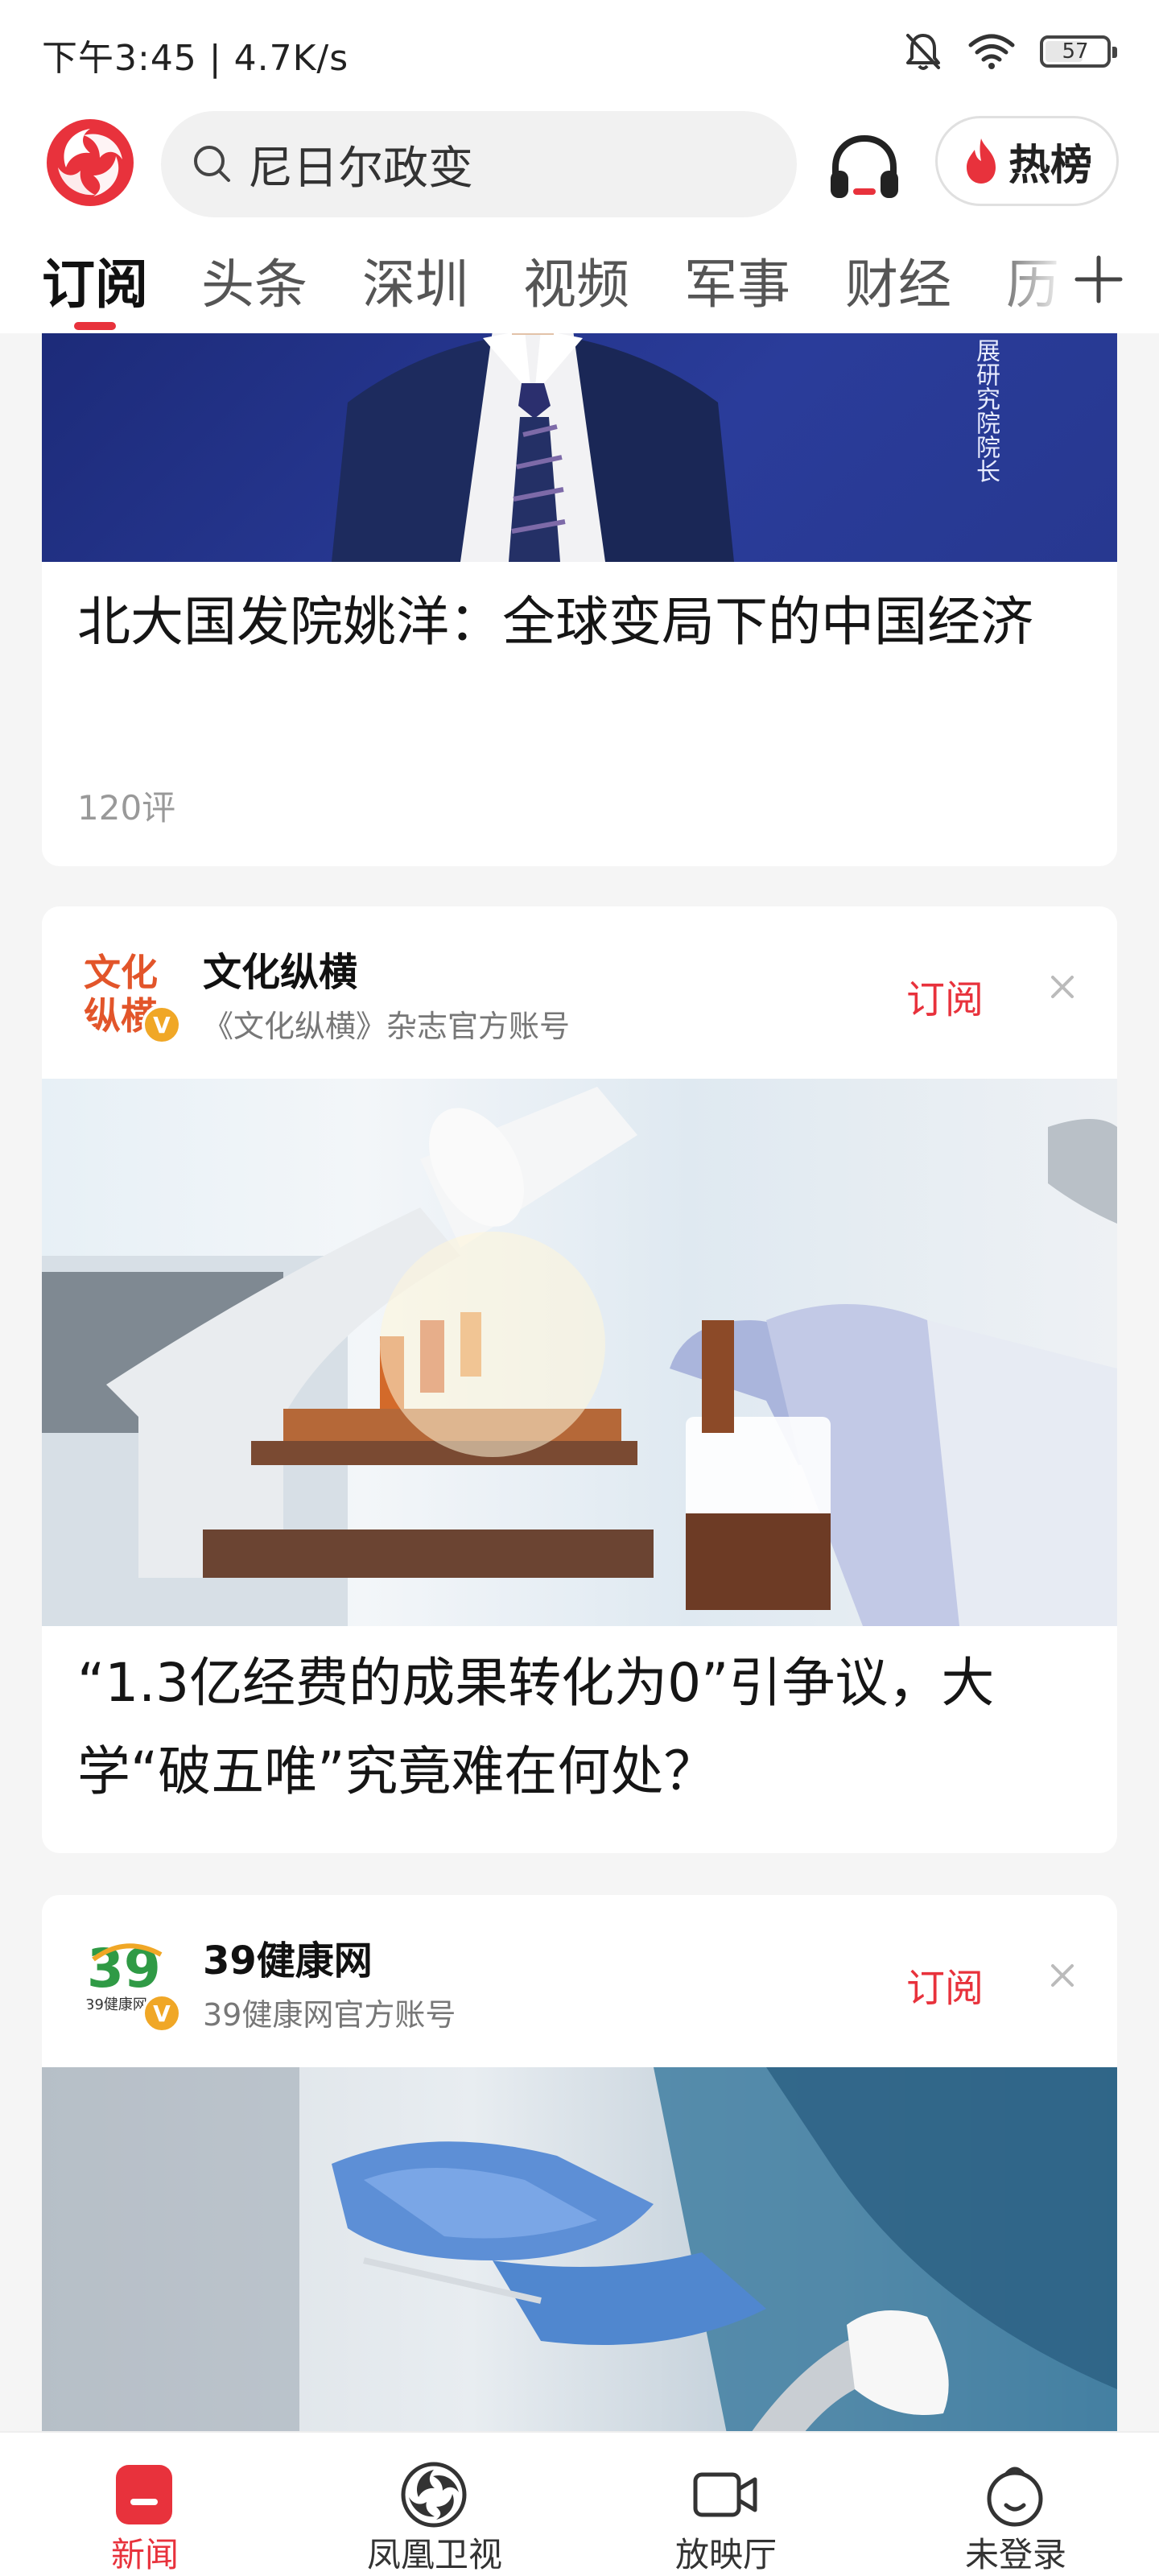  Describe the element at coordinates (121, 972) in the screenshot. I see `svg-text: 文化` at that location.